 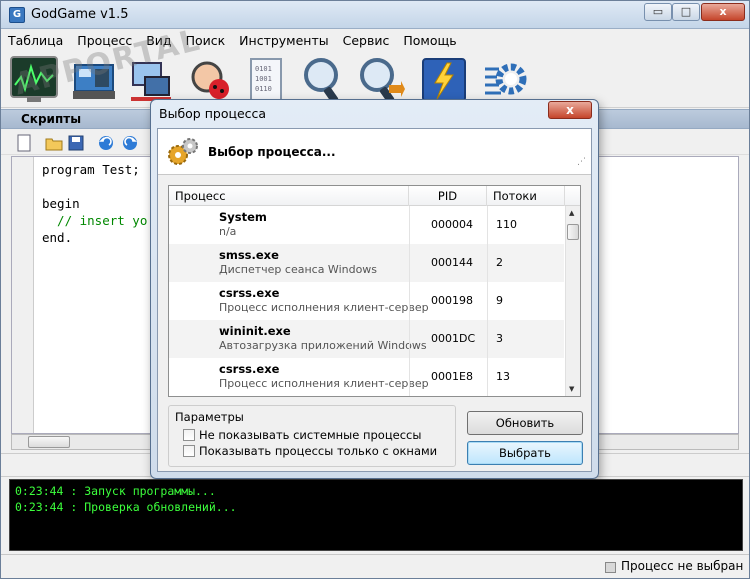 What do you see at coordinates (452, 224) in the screenshot?
I see `process-pid: 000004` at bounding box center [452, 224].